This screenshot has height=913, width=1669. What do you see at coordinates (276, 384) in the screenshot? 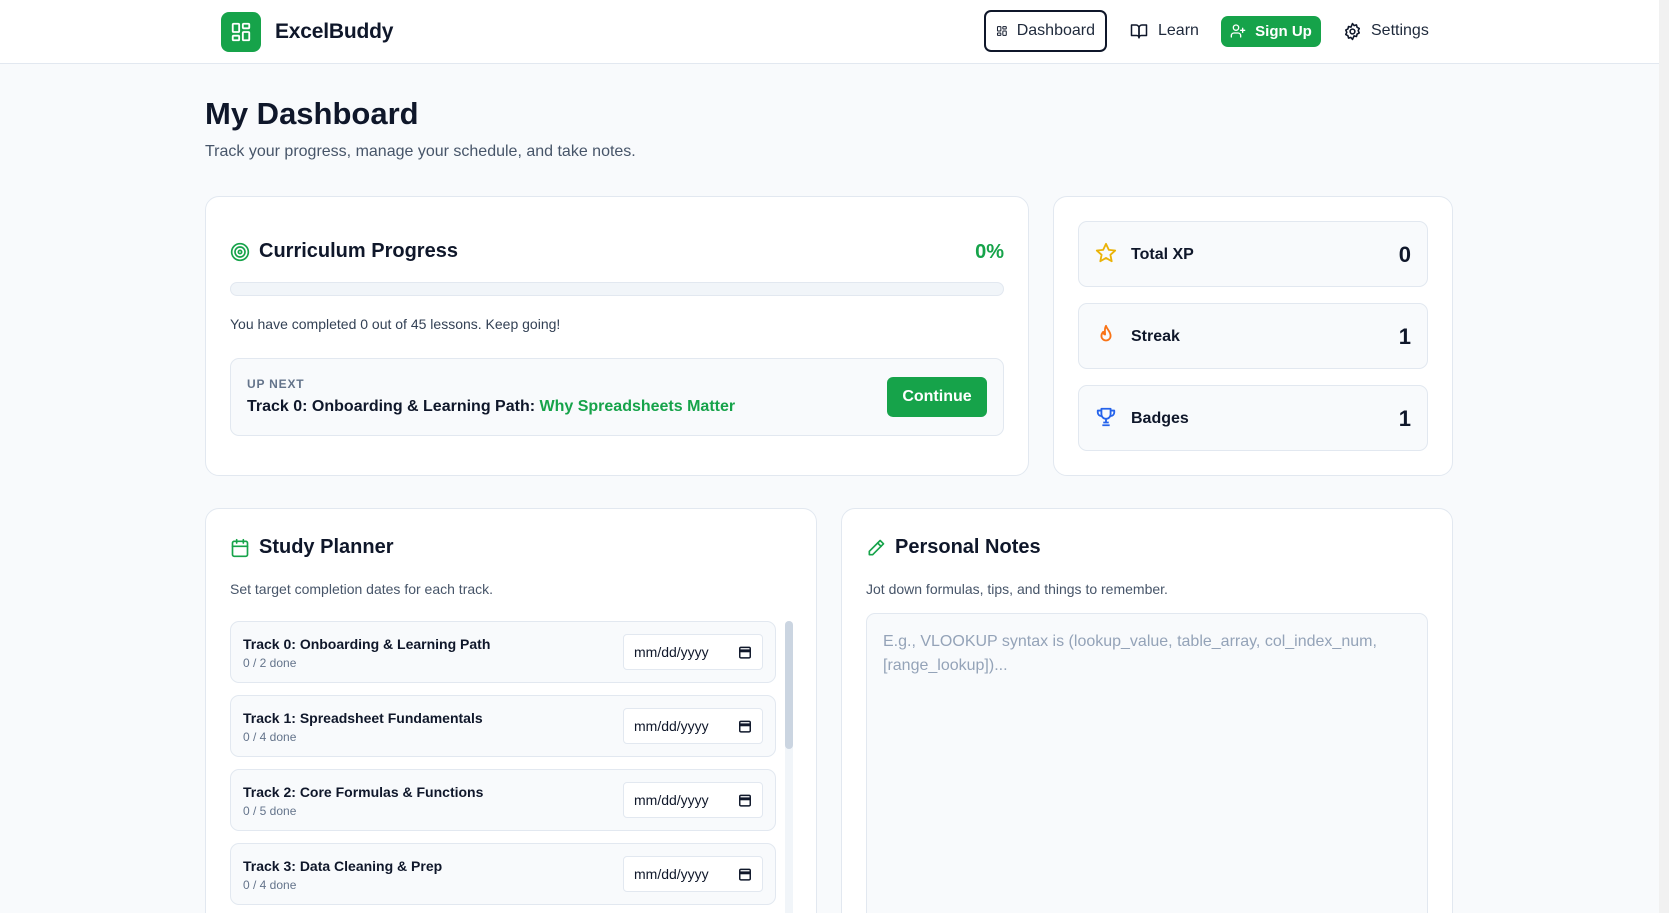
I see `up-next-label: UP NEXT` at bounding box center [276, 384].